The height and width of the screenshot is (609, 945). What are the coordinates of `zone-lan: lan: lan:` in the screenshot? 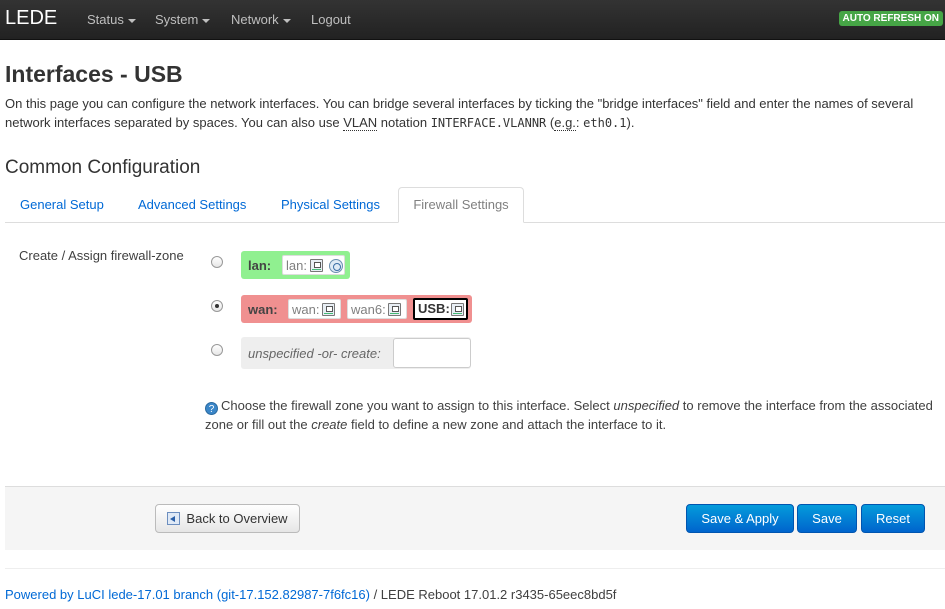 It's located at (295, 265).